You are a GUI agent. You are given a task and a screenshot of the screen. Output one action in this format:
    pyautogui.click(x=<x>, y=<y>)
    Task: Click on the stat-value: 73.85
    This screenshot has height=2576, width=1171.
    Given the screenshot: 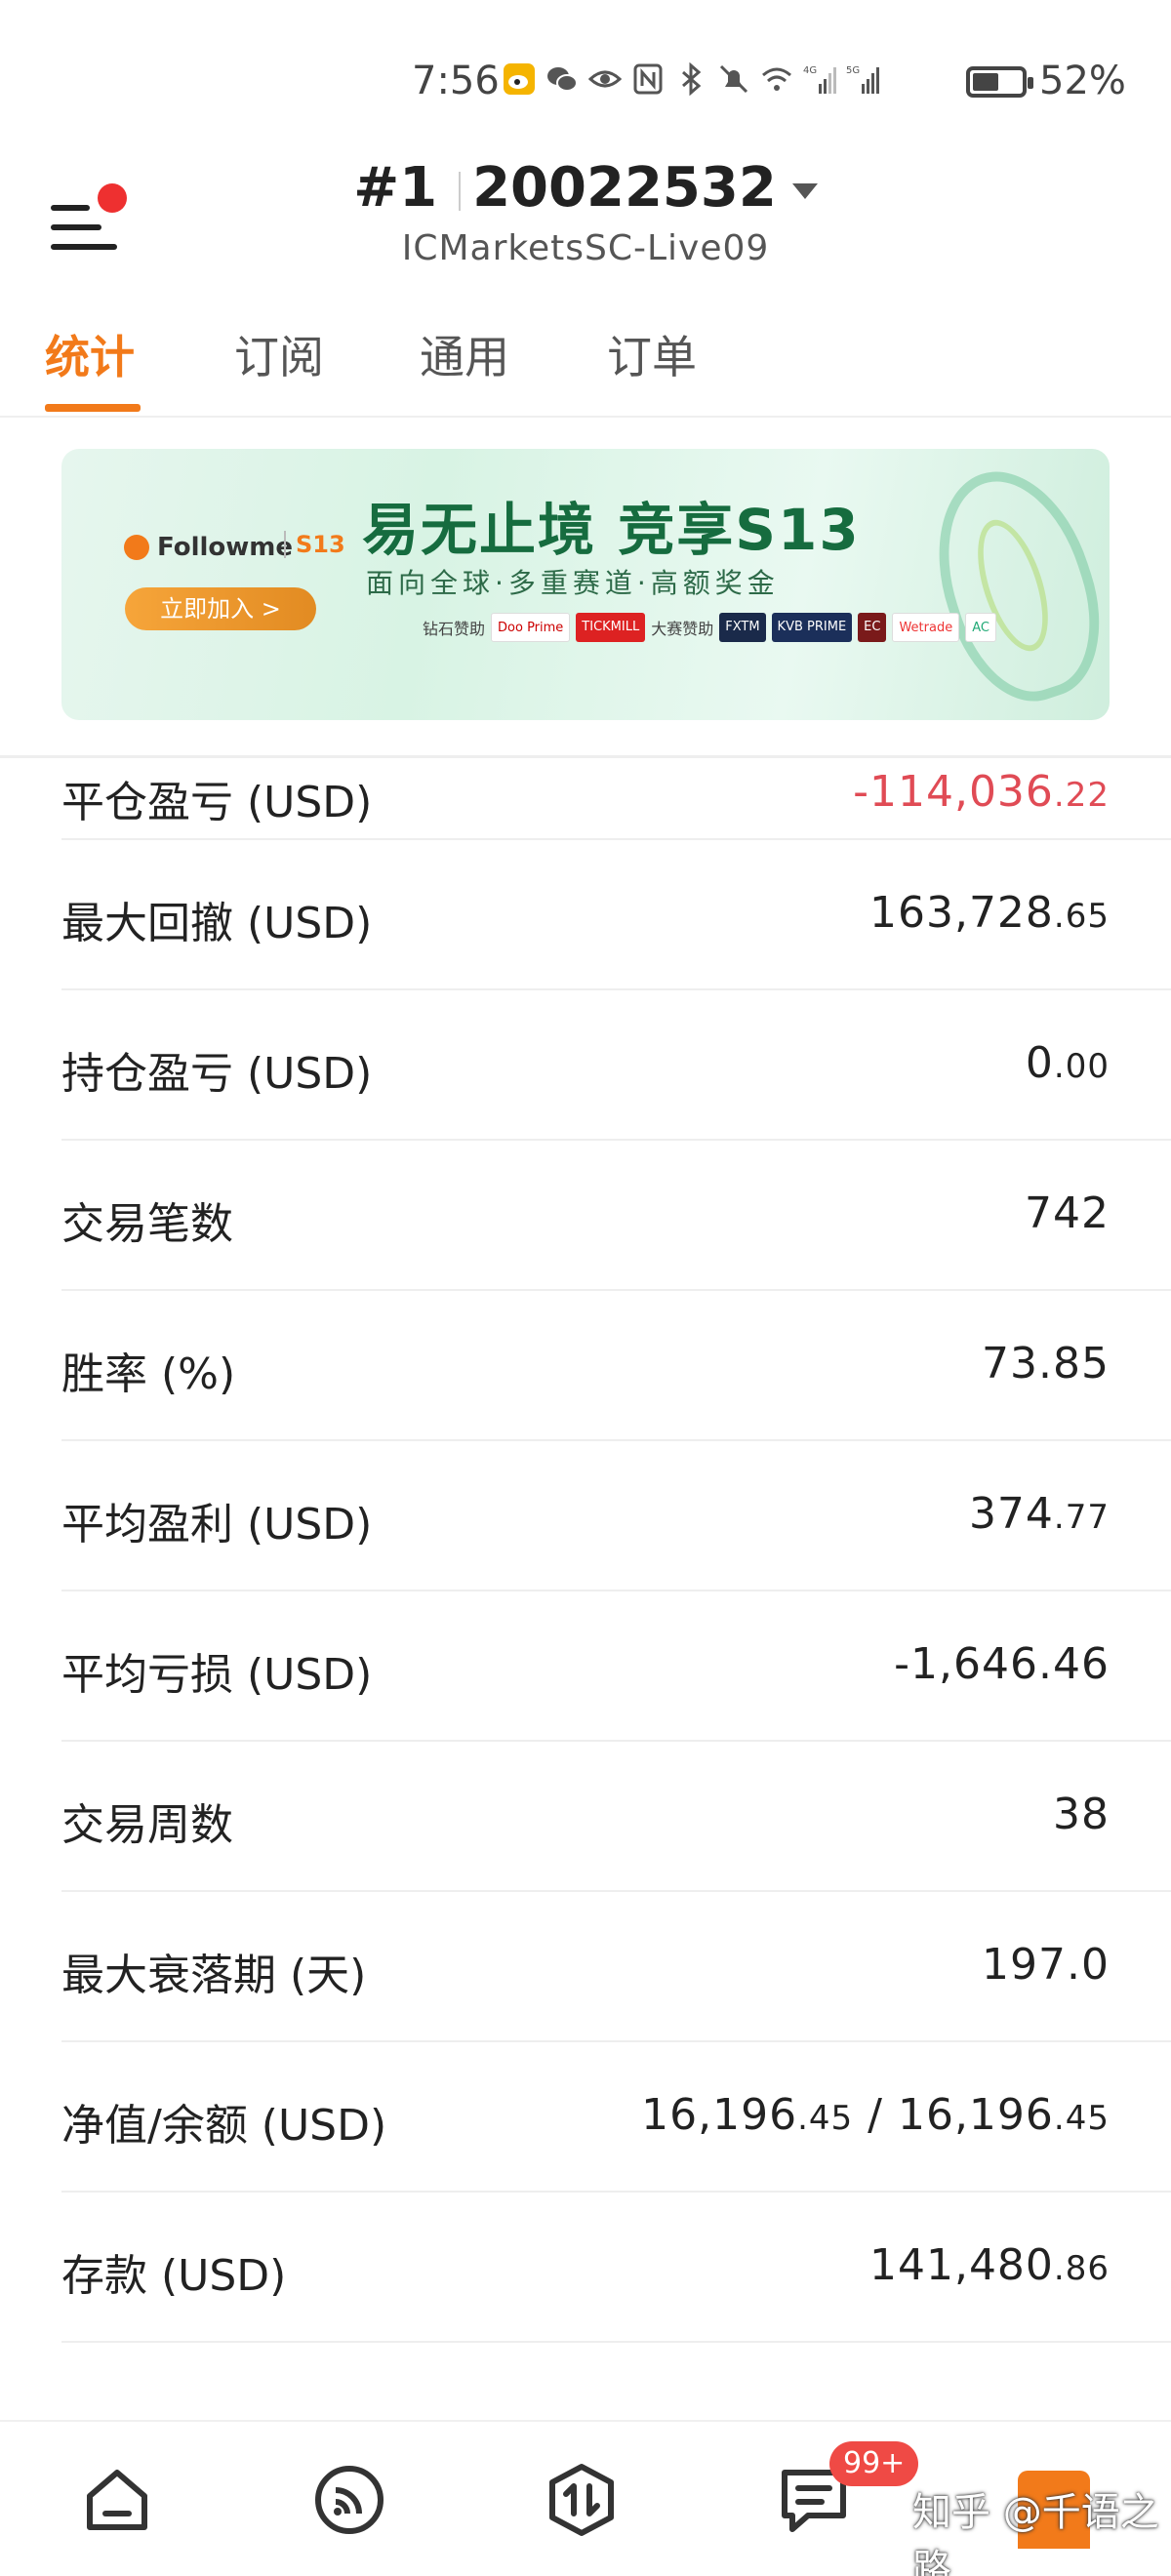 What is the action you would take?
    pyautogui.click(x=1046, y=1364)
    